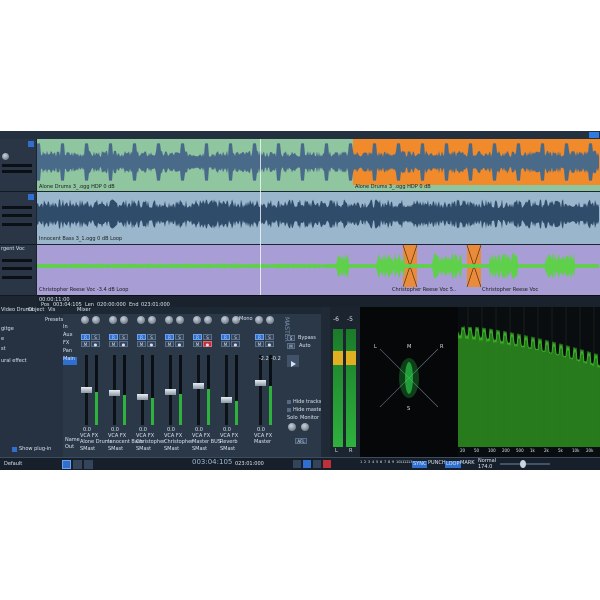 This screenshot has width=600, height=600. What do you see at coordinates (54, 320) in the screenshot?
I see `presets-label: Presets` at bounding box center [54, 320].